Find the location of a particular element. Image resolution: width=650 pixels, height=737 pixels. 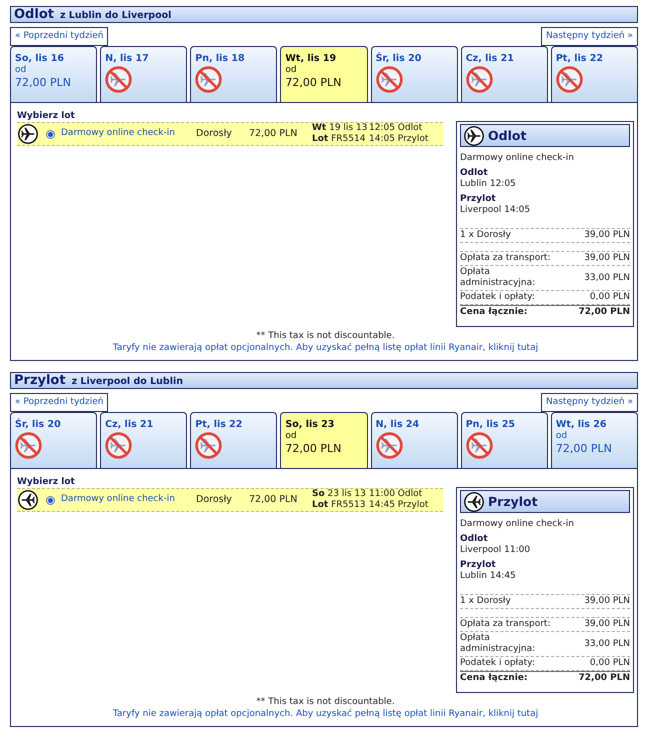

date-tab: Pn, lis 18 is located at coordinates (234, 74).